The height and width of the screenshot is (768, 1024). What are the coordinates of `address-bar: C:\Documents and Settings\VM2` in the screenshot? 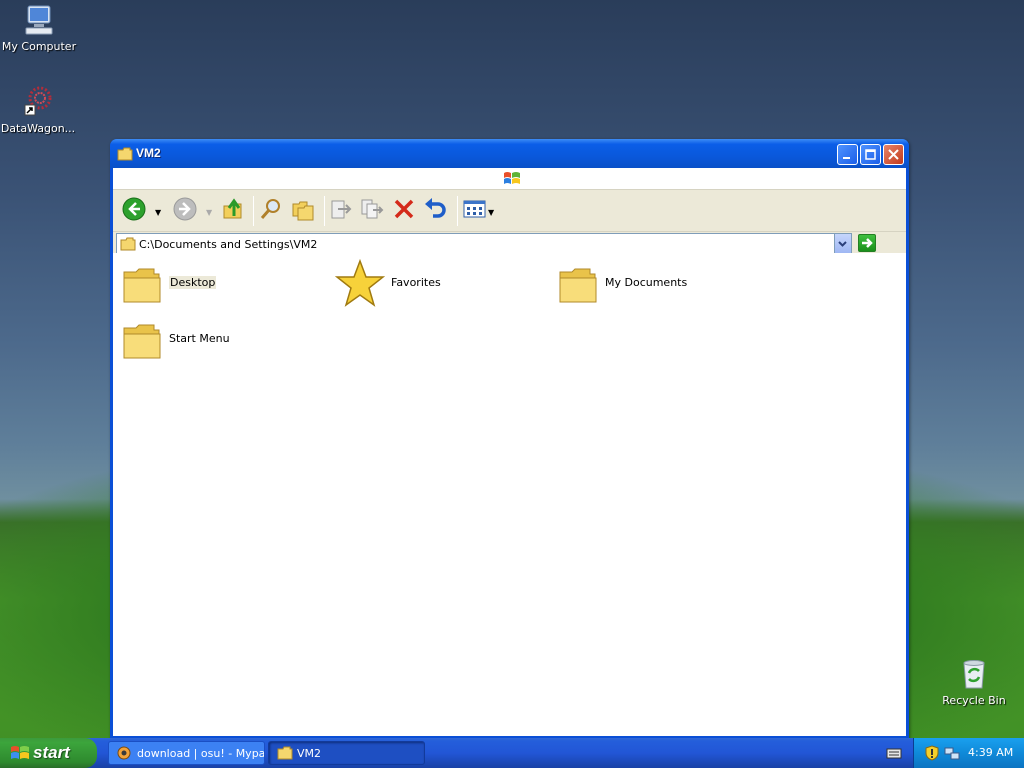 It's located at (509, 243).